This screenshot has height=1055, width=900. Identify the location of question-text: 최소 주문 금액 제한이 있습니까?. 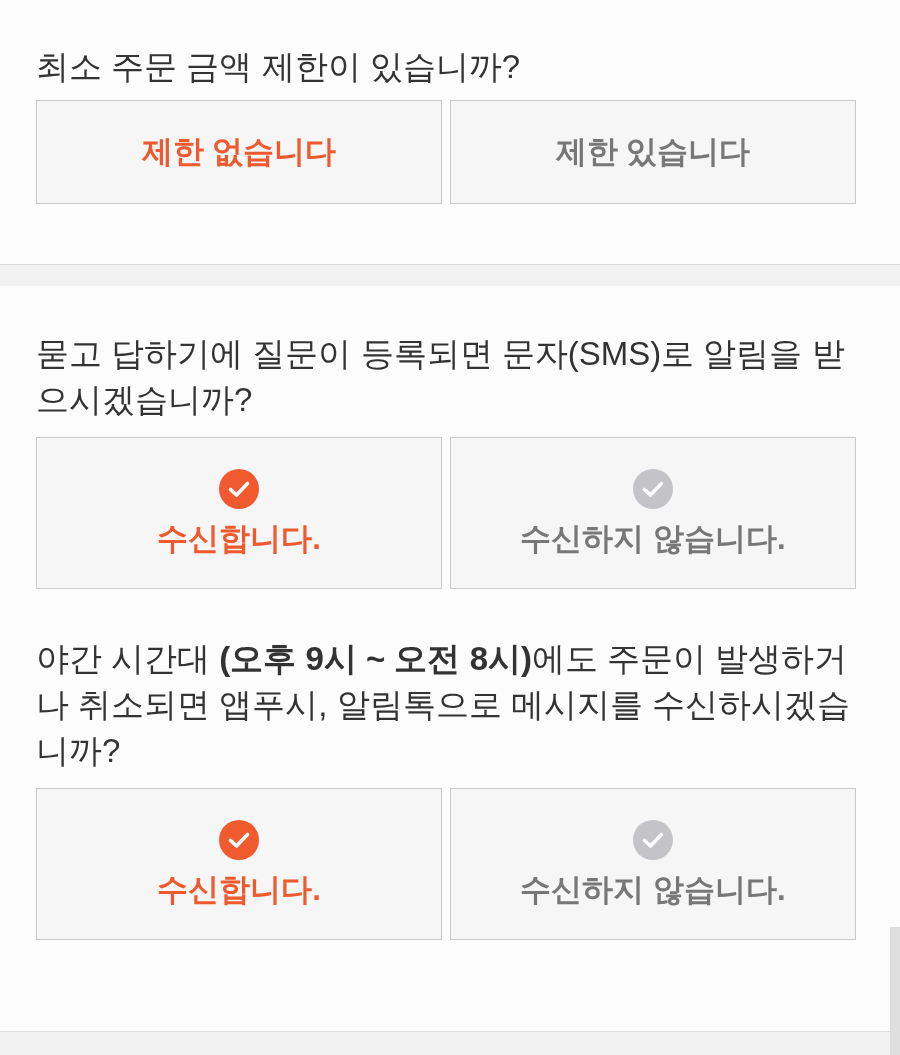
(279, 67).